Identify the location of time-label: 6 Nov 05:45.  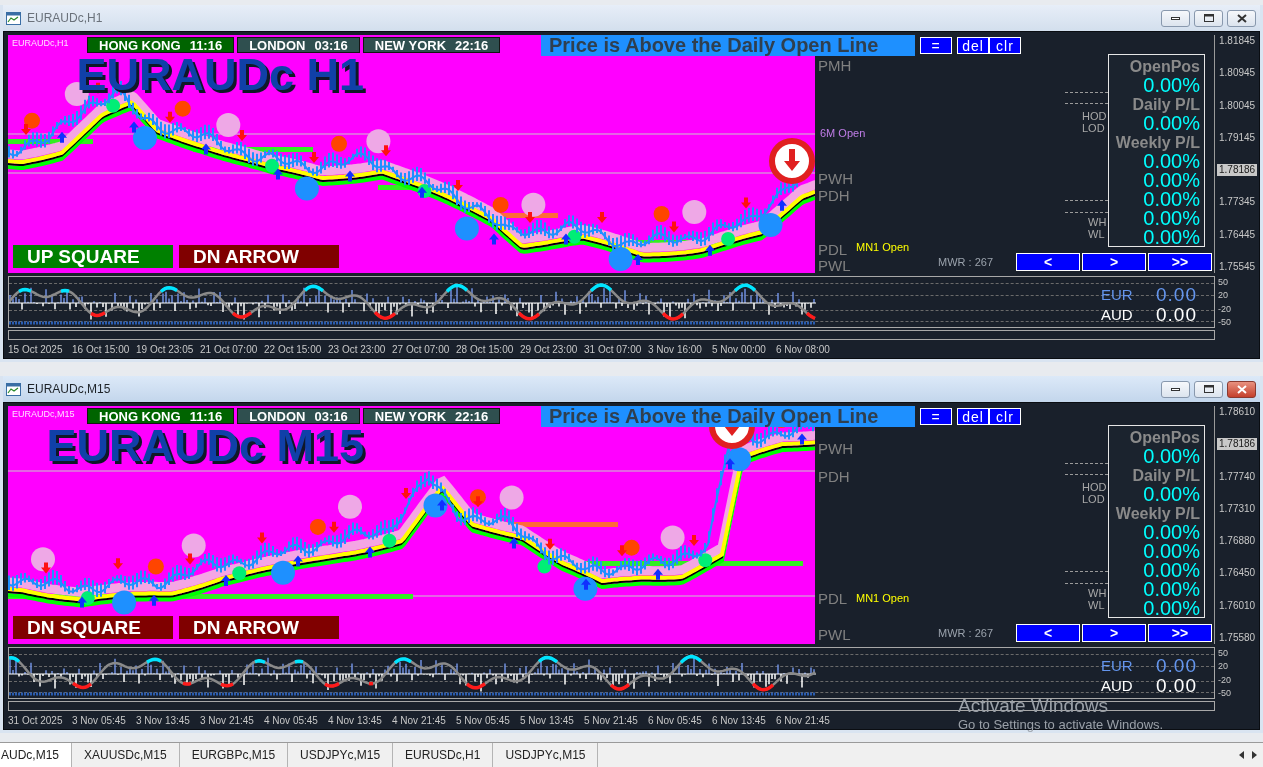
(675, 720).